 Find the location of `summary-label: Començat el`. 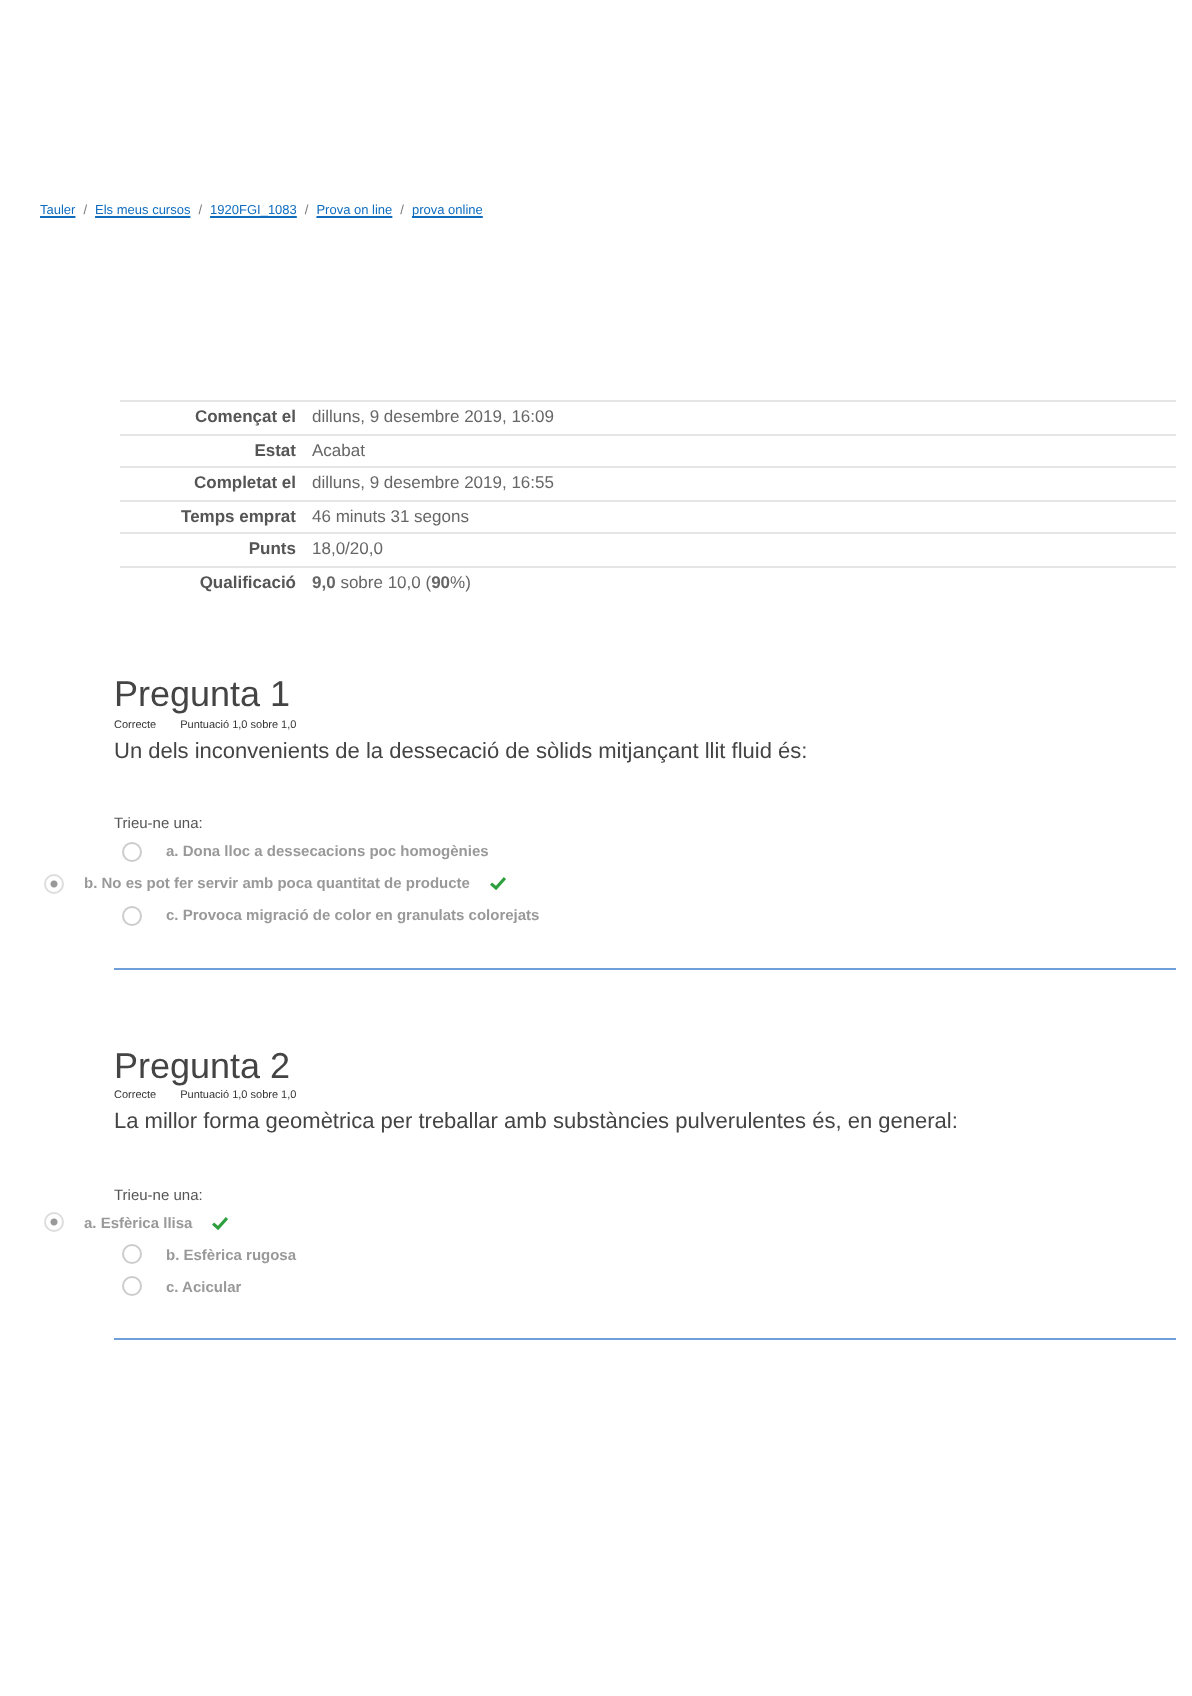

summary-label: Començat el is located at coordinates (212, 417).